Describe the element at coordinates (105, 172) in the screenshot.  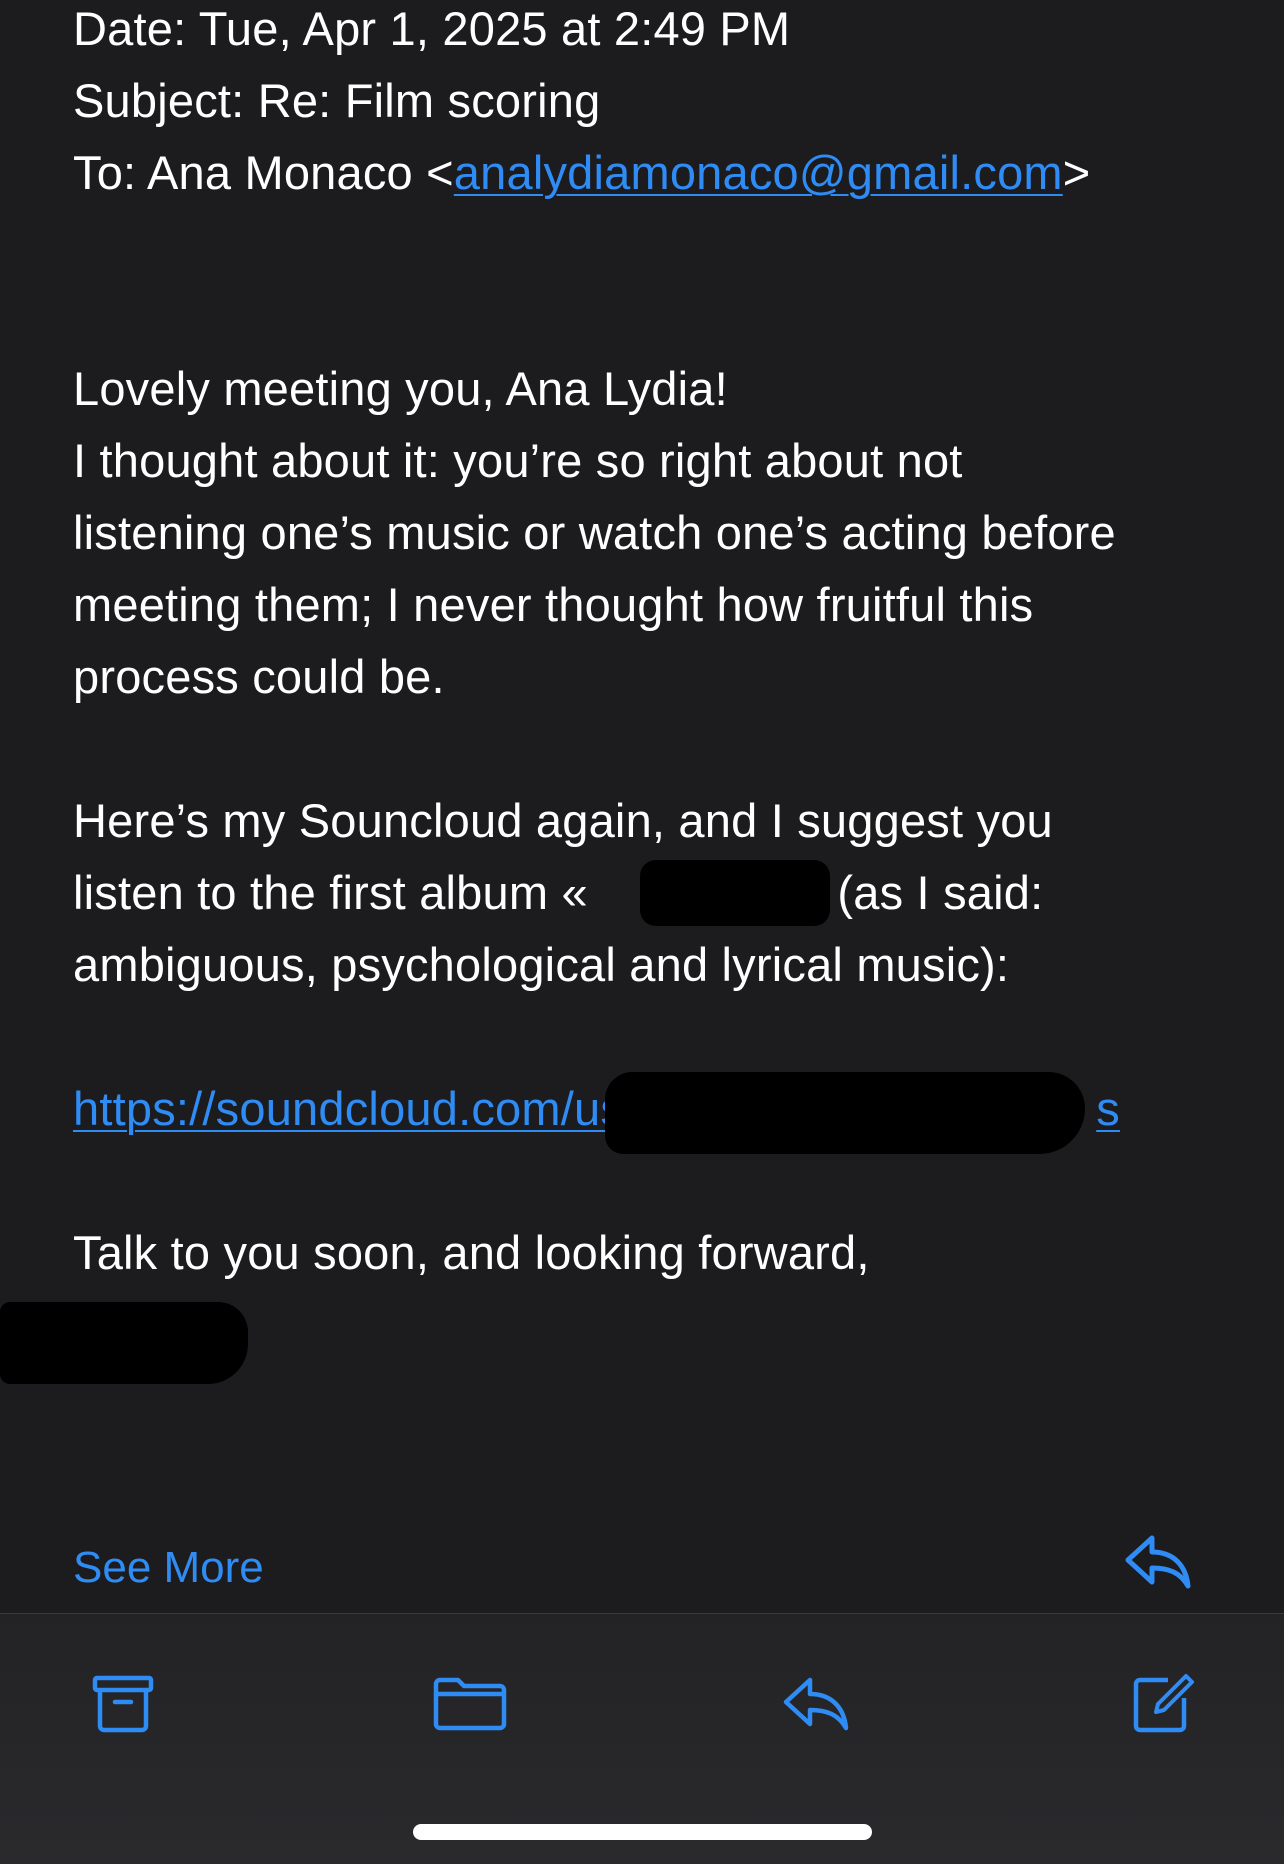
I see `to-label: To:` at that location.